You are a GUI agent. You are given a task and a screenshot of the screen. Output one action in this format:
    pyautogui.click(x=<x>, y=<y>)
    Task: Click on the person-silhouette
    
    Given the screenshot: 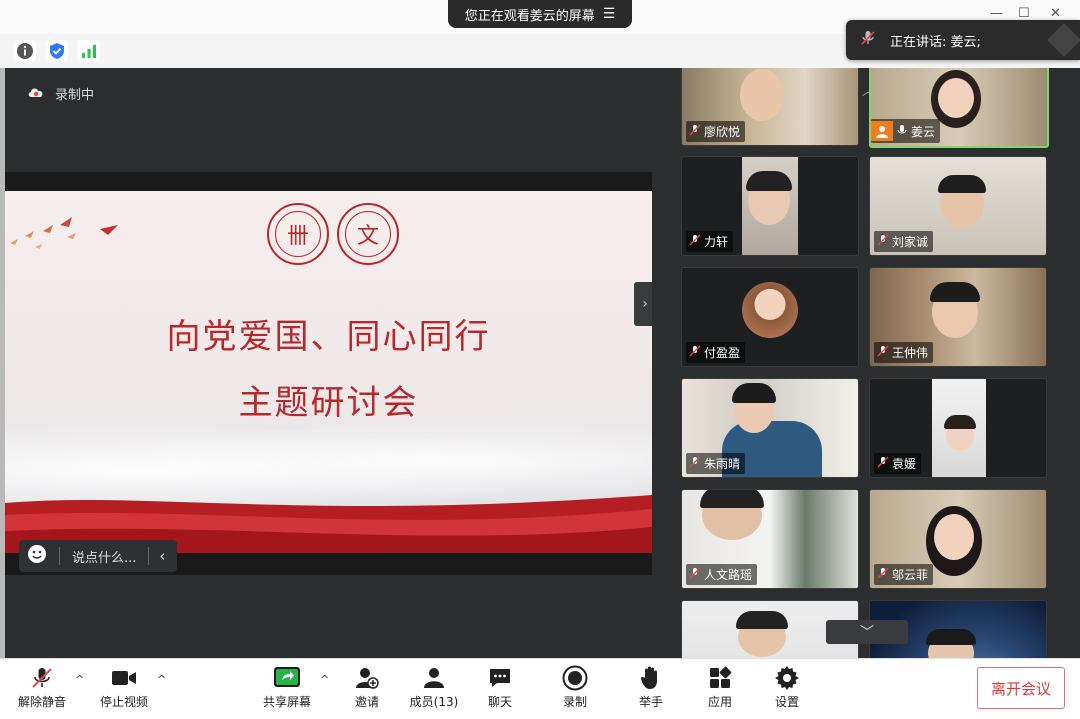 What is the action you would take?
    pyautogui.click(x=954, y=537)
    